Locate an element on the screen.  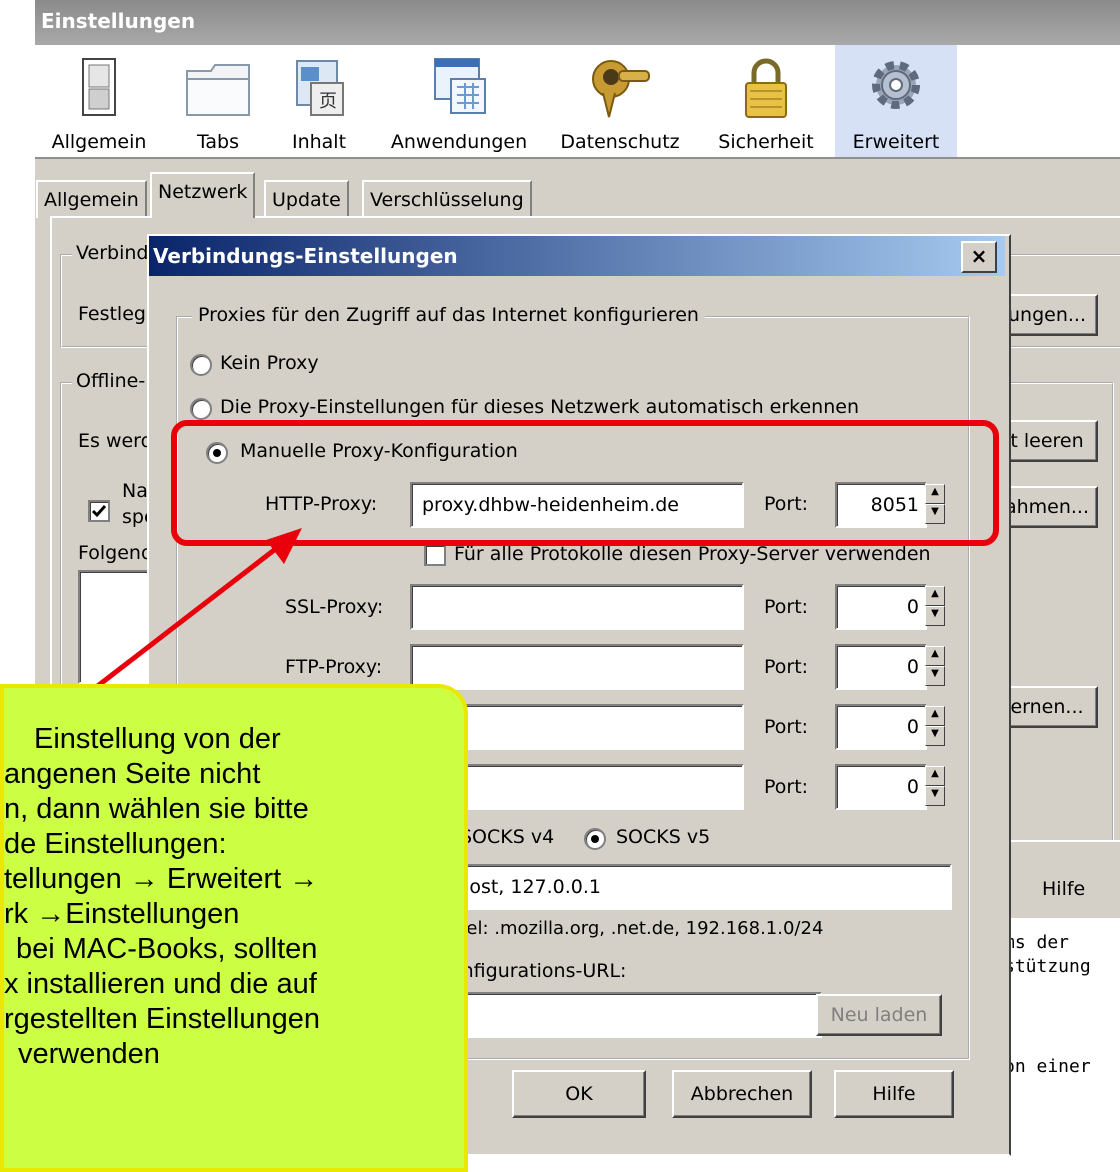
toolbar-tabs: Tabs is located at coordinates (218, 101).